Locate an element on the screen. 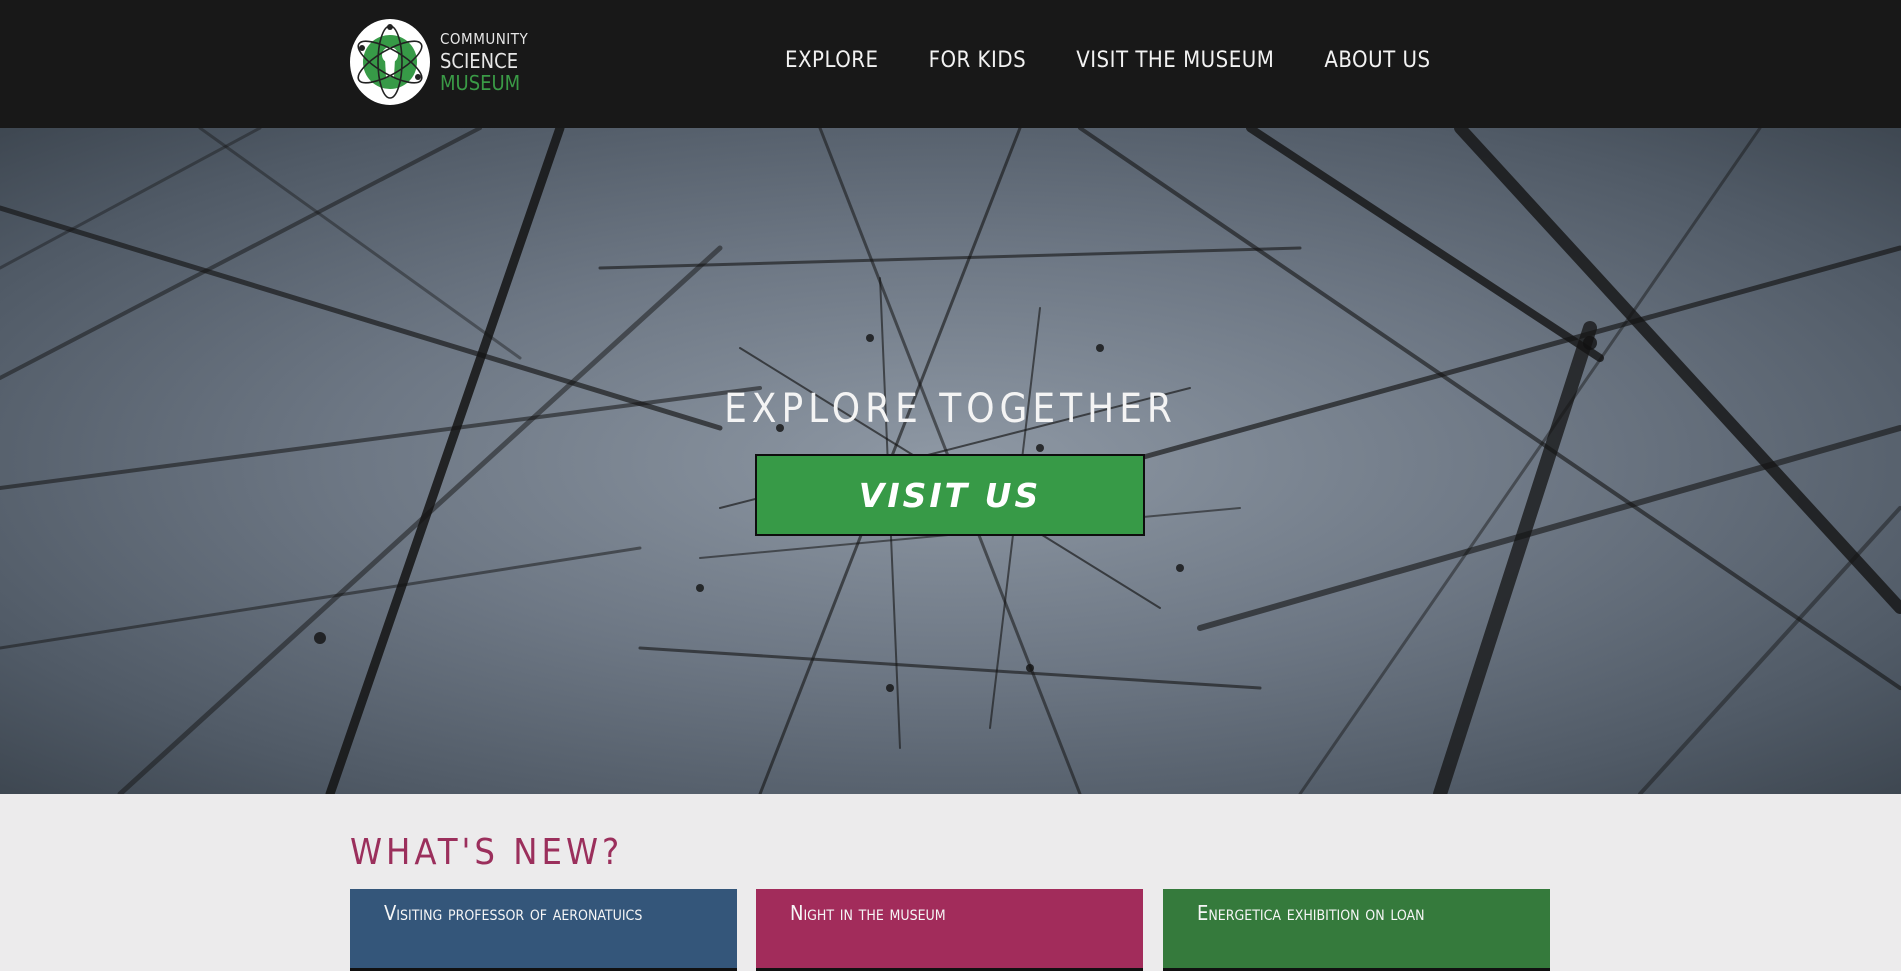 The height and width of the screenshot is (971, 1901). nav-about-us: ABOUT US is located at coordinates (1377, 60).